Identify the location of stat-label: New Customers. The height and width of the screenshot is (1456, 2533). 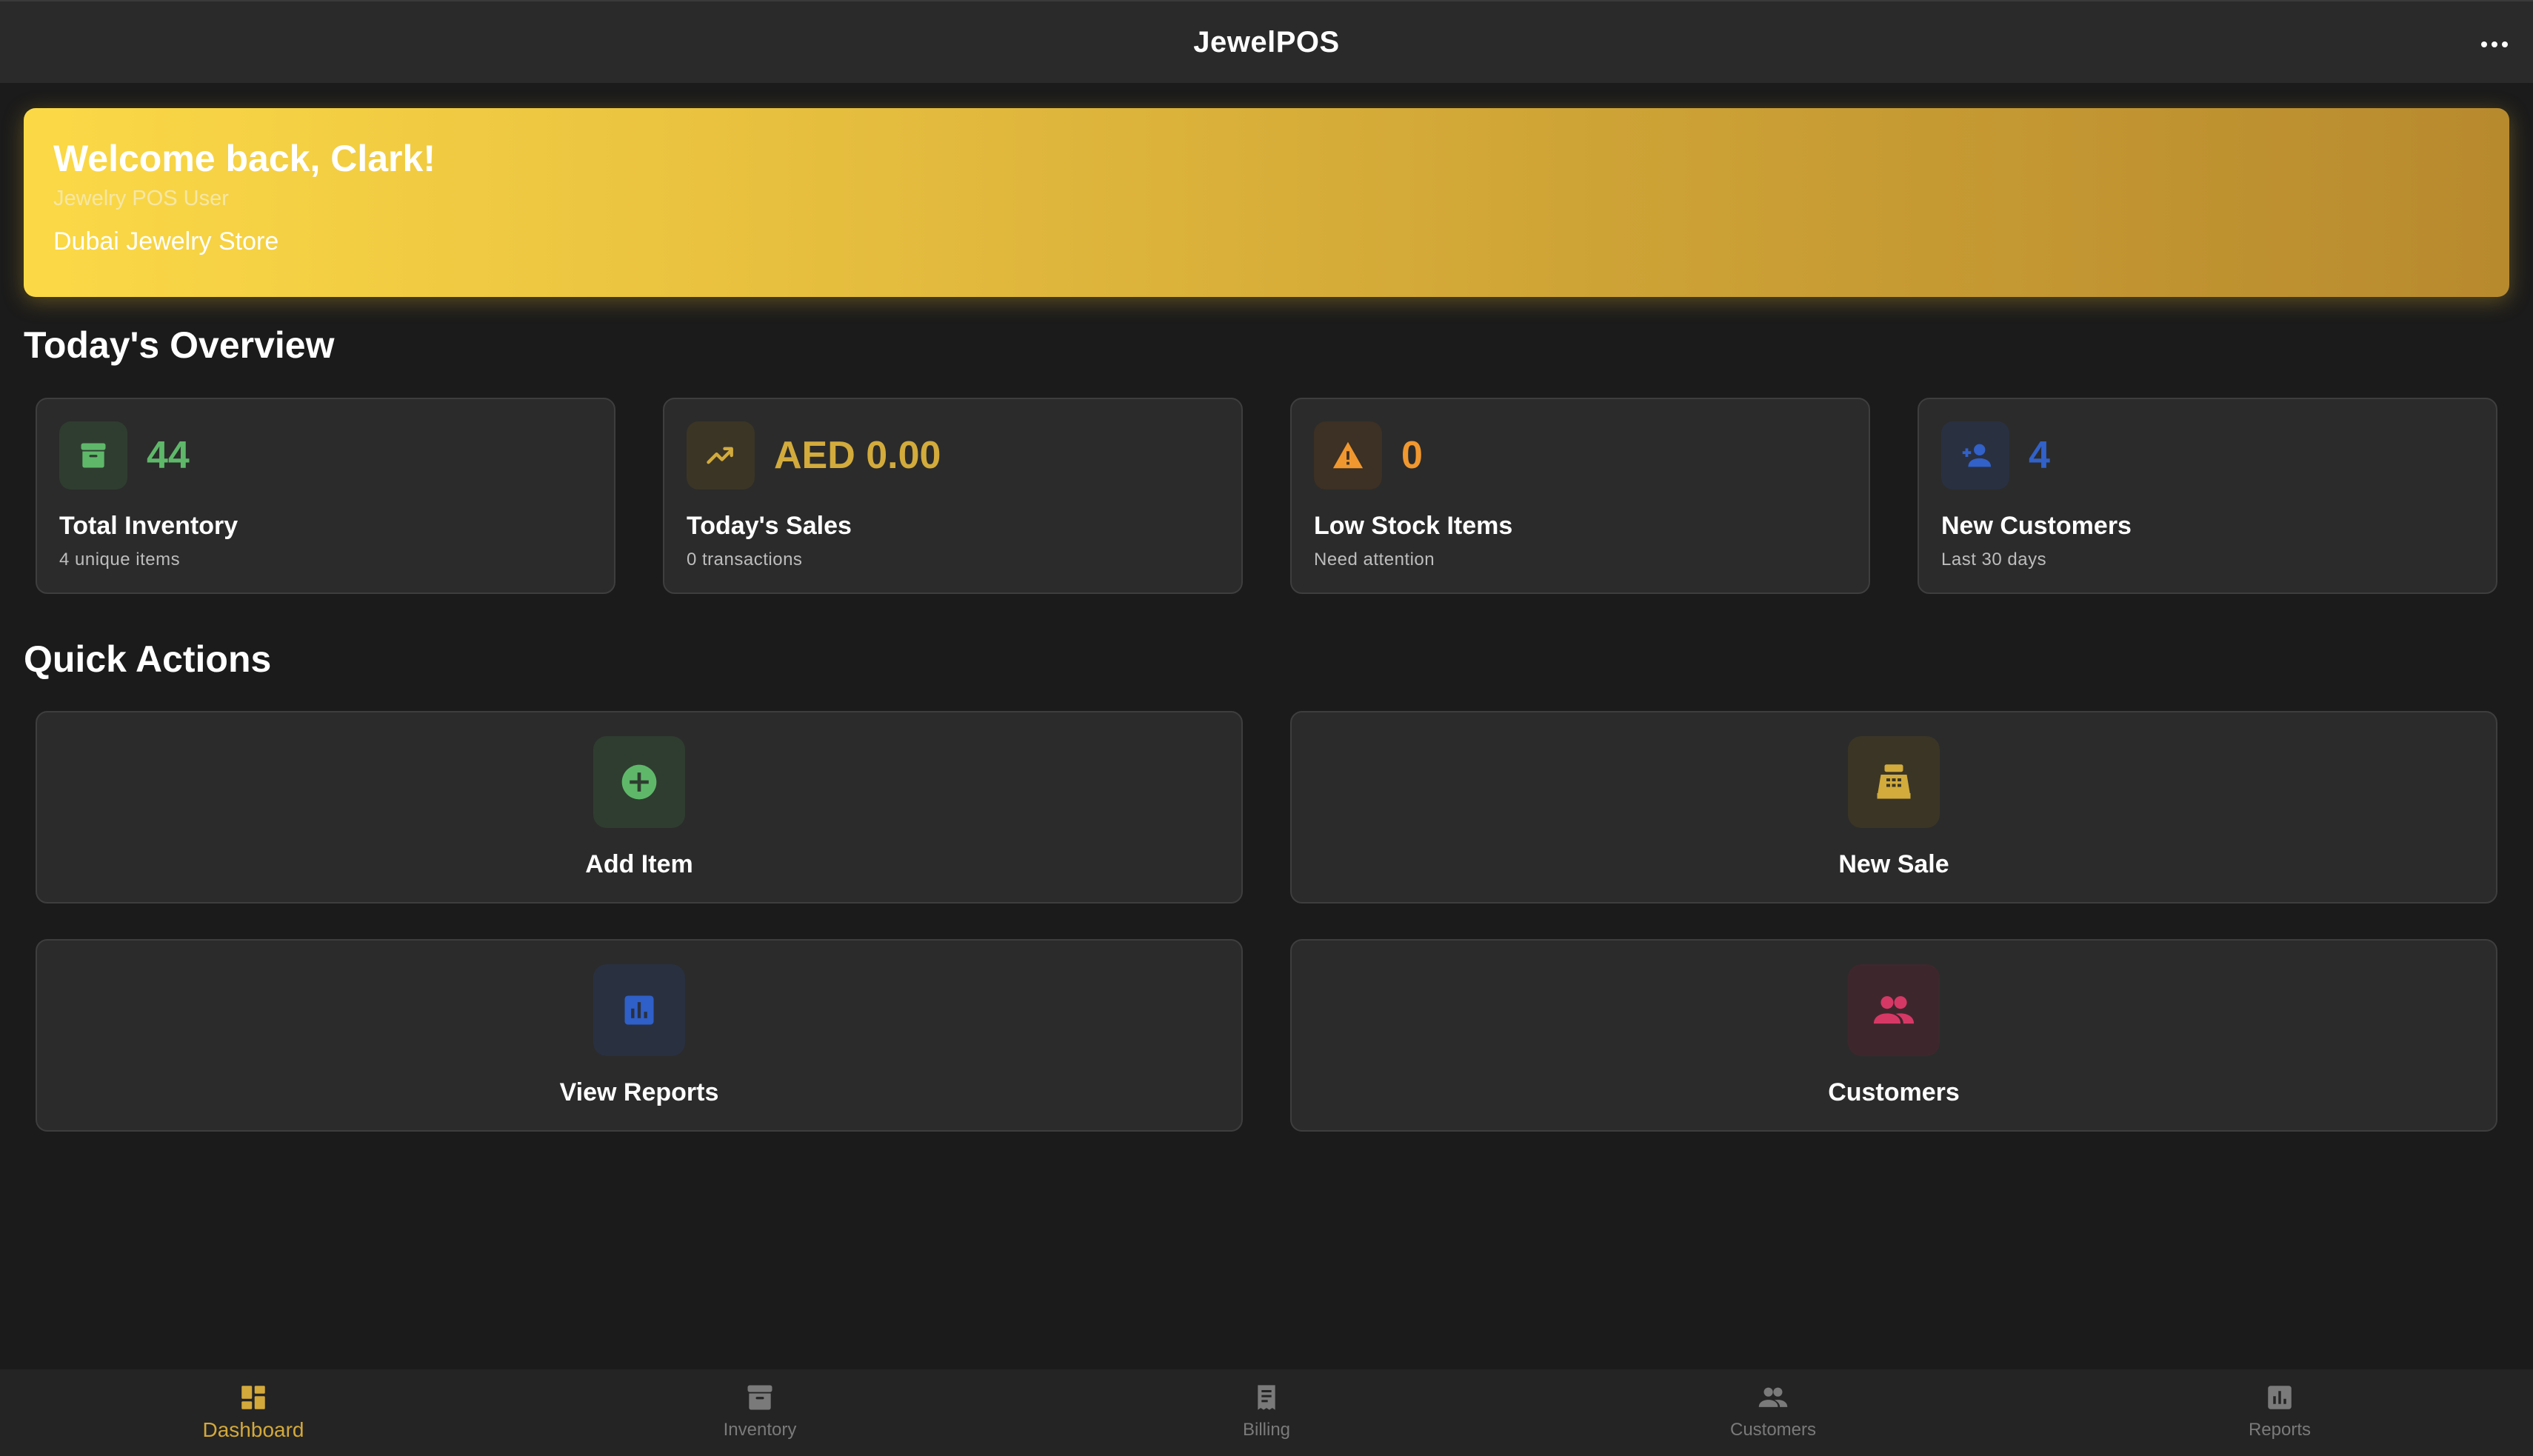
(2036, 526).